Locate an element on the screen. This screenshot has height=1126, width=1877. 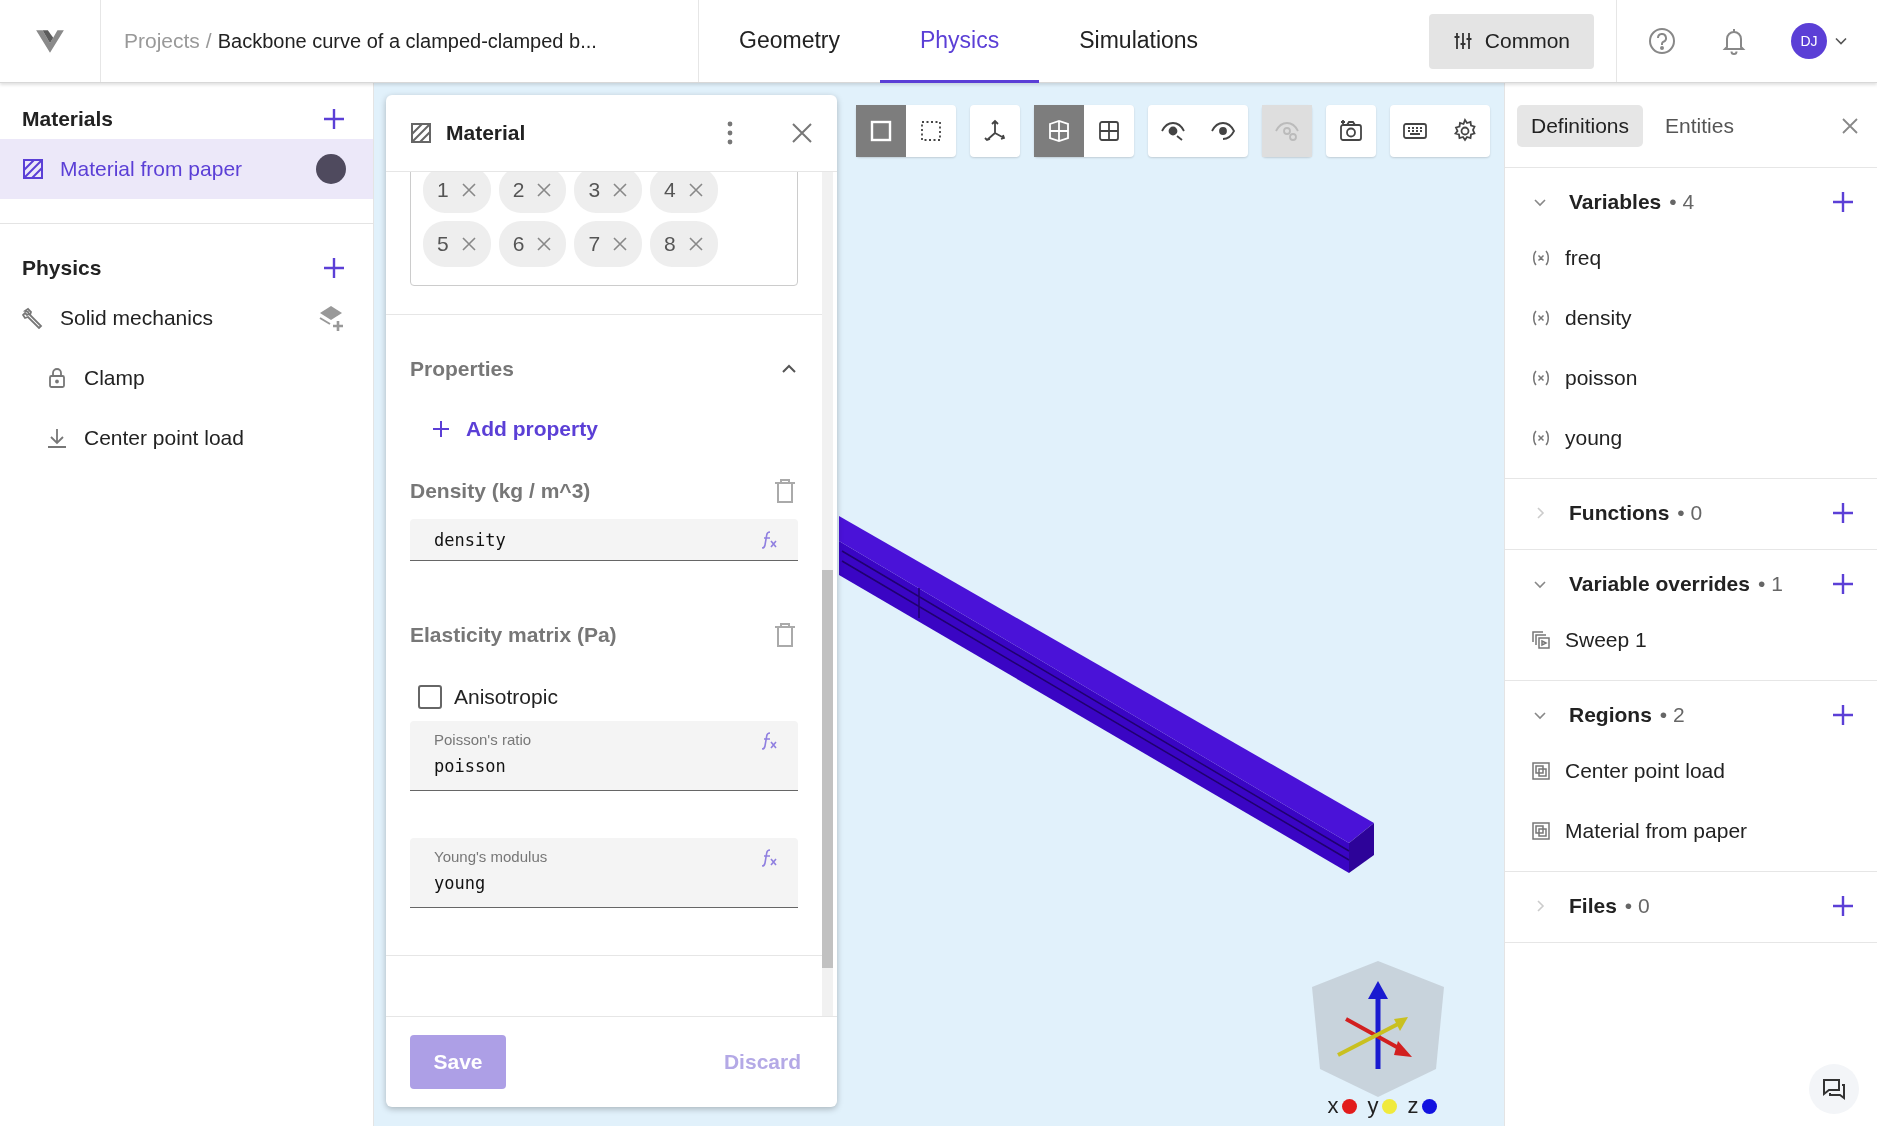
square-icon is located at coordinates (881, 131).